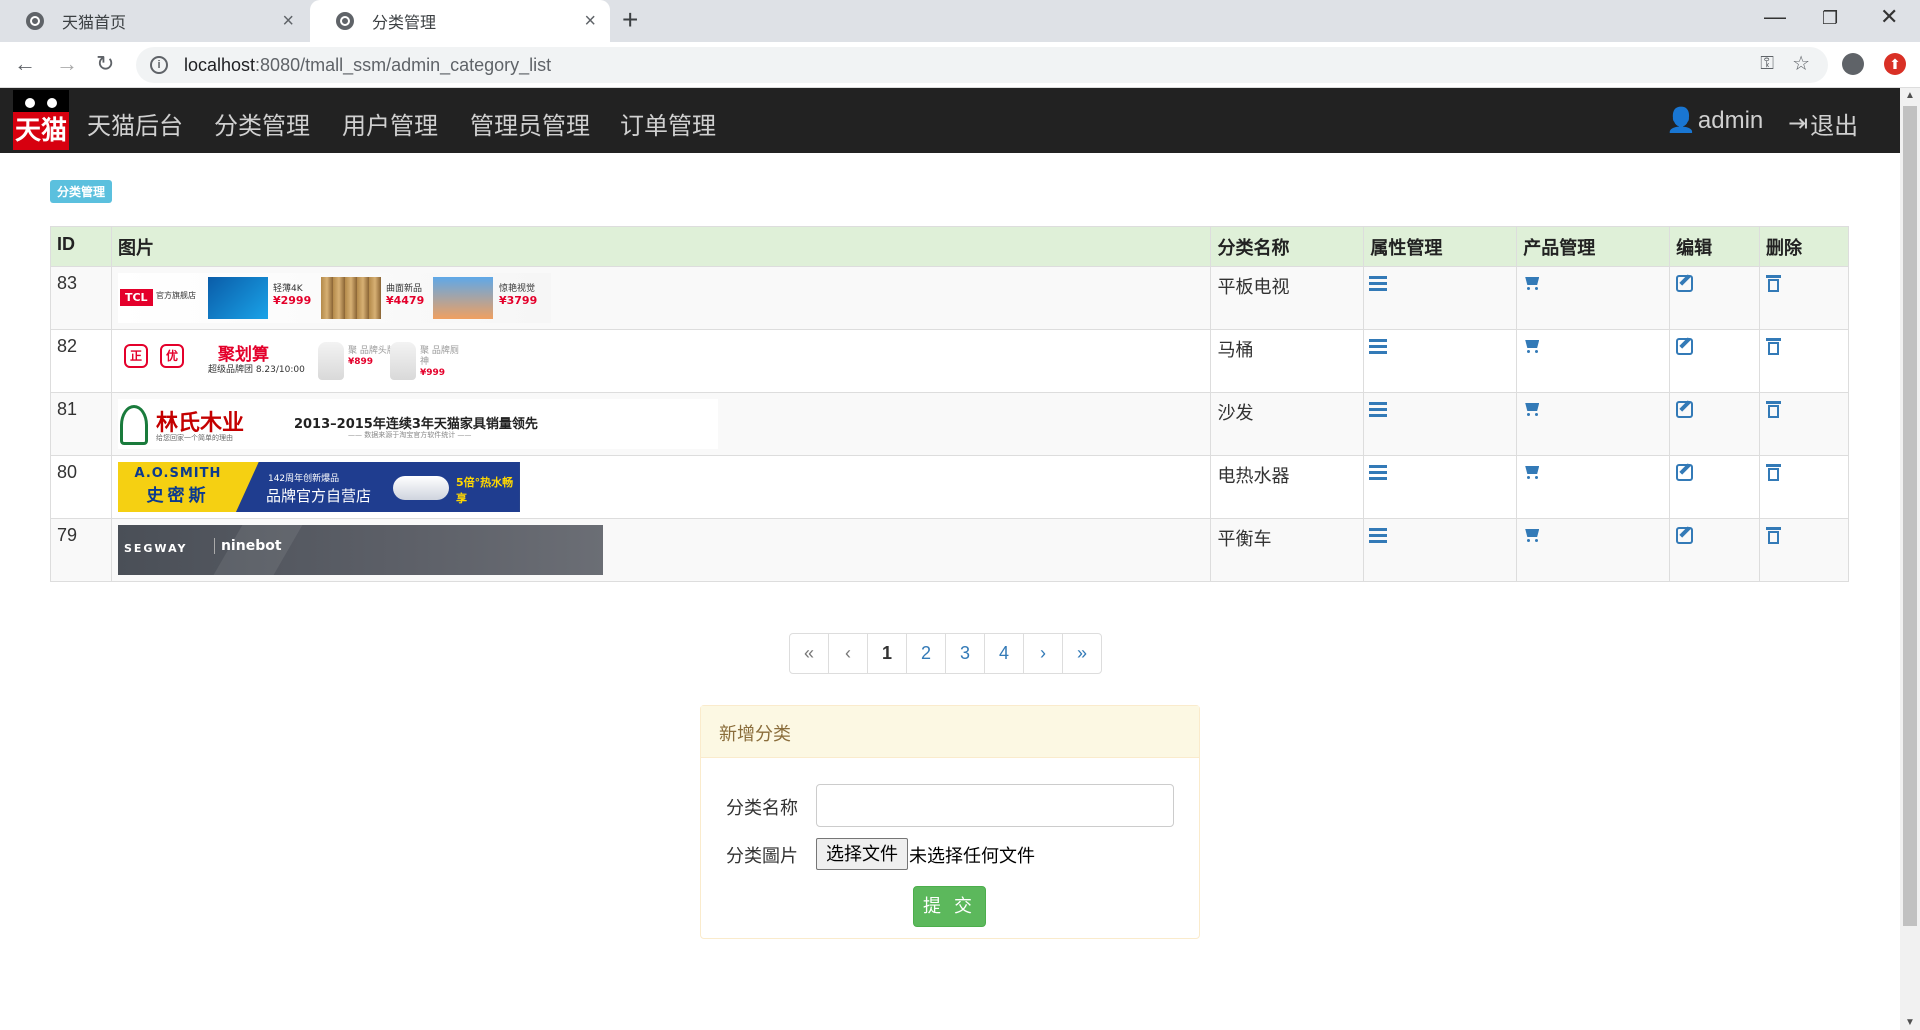 This screenshot has height=1030, width=1920. I want to click on page-first: «, so click(809, 653).